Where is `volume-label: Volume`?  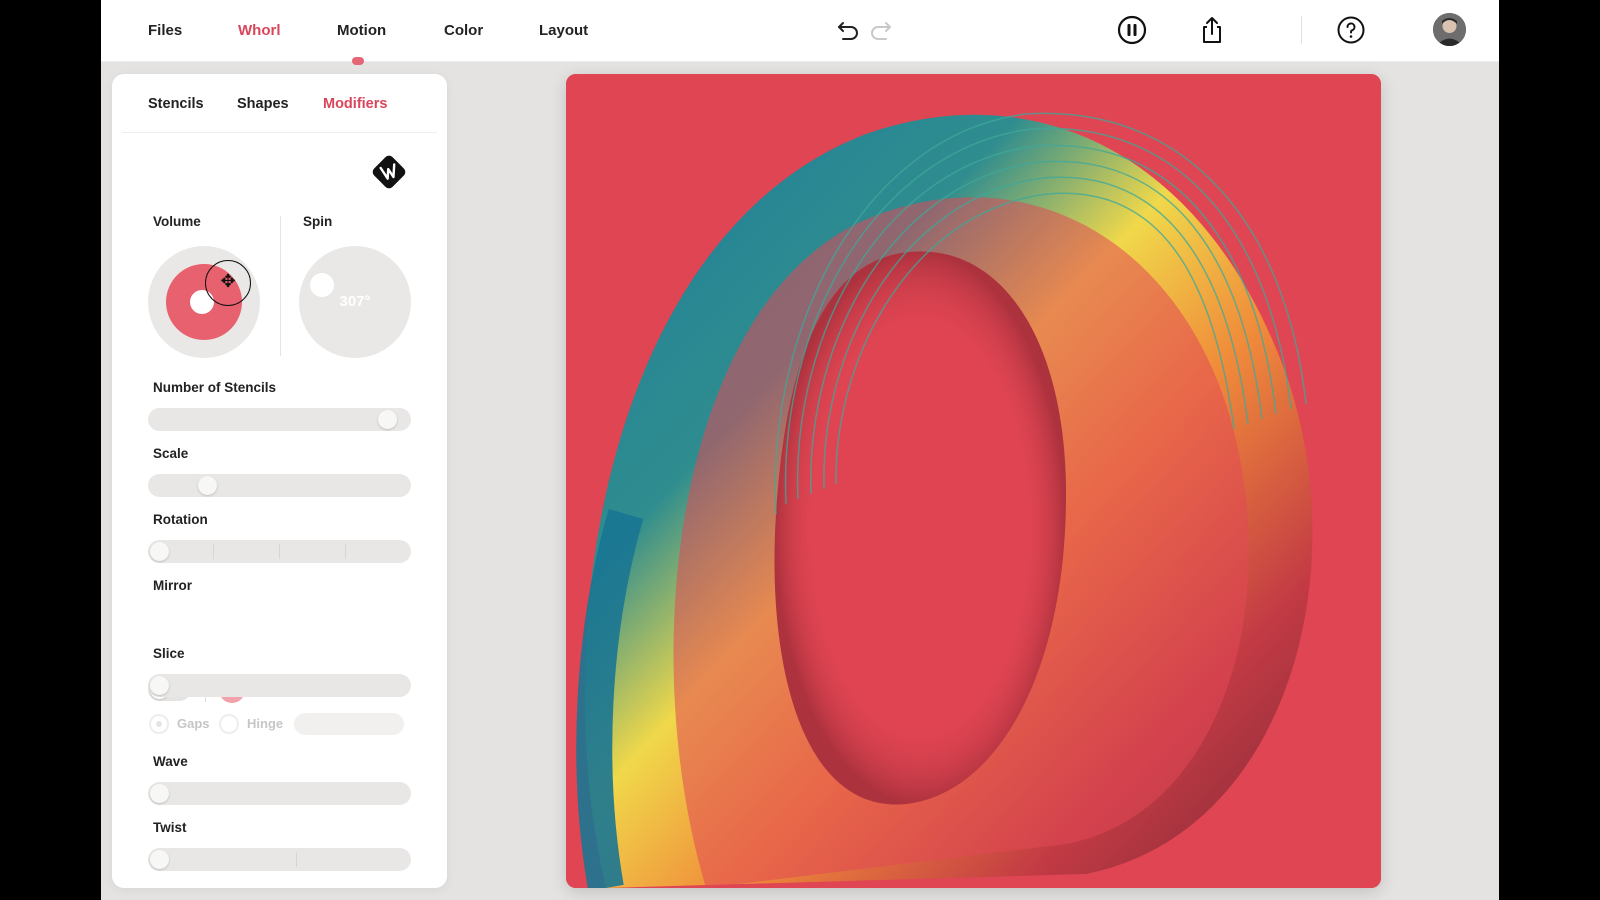
volume-label: Volume is located at coordinates (177, 221).